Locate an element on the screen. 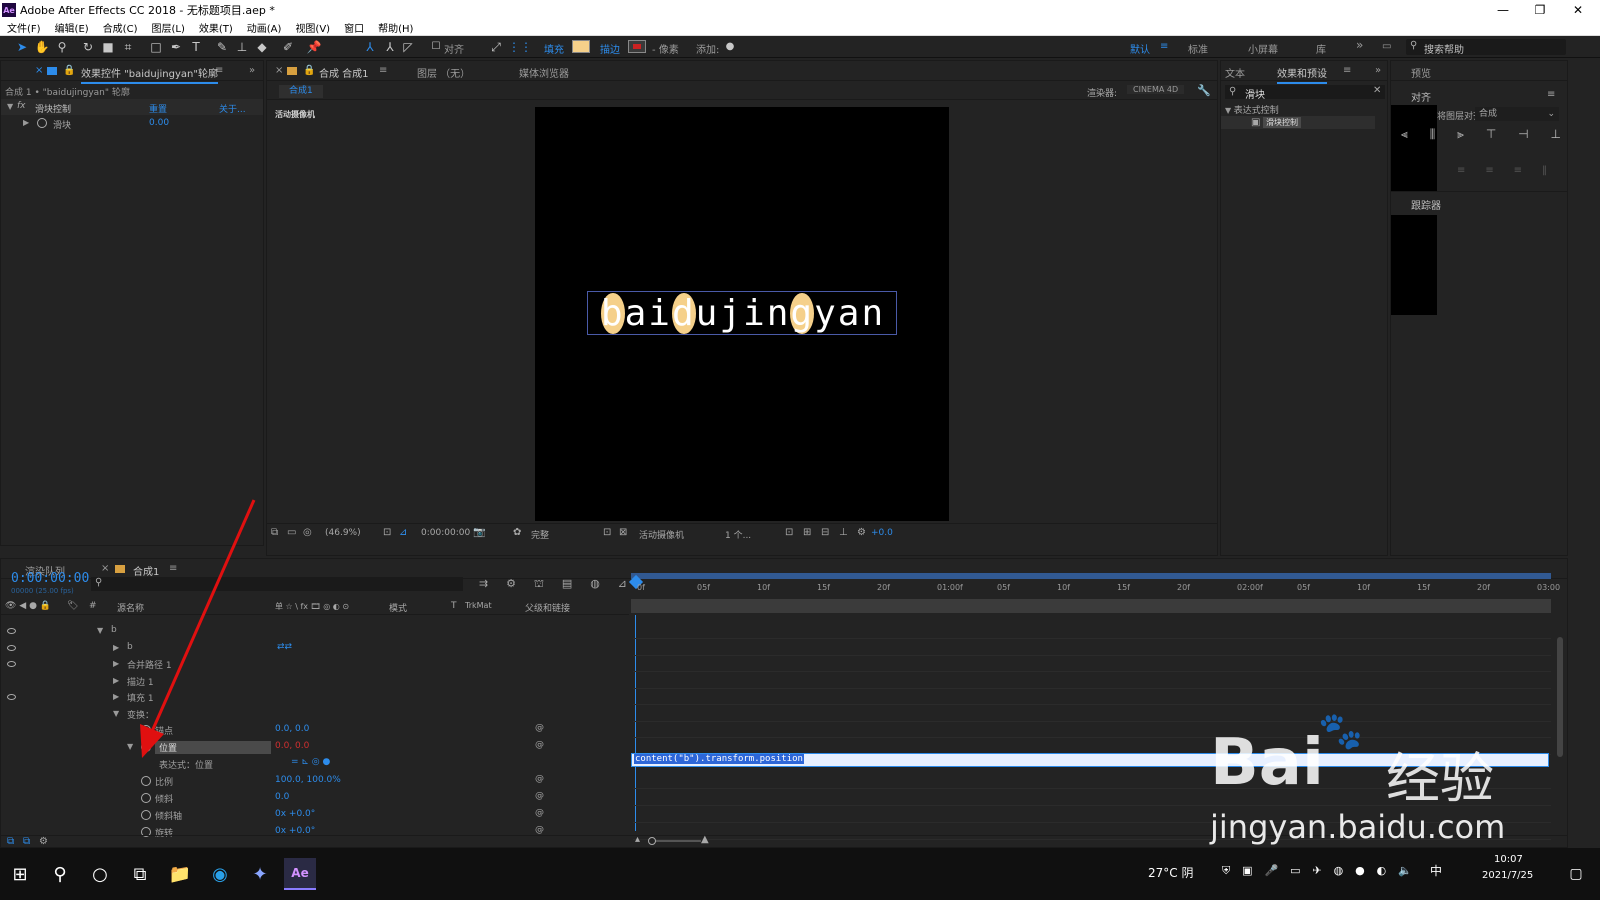 The image size is (1600, 900). property-row: 倾斜轴 0x +0.0° @ is located at coordinates (315, 815).